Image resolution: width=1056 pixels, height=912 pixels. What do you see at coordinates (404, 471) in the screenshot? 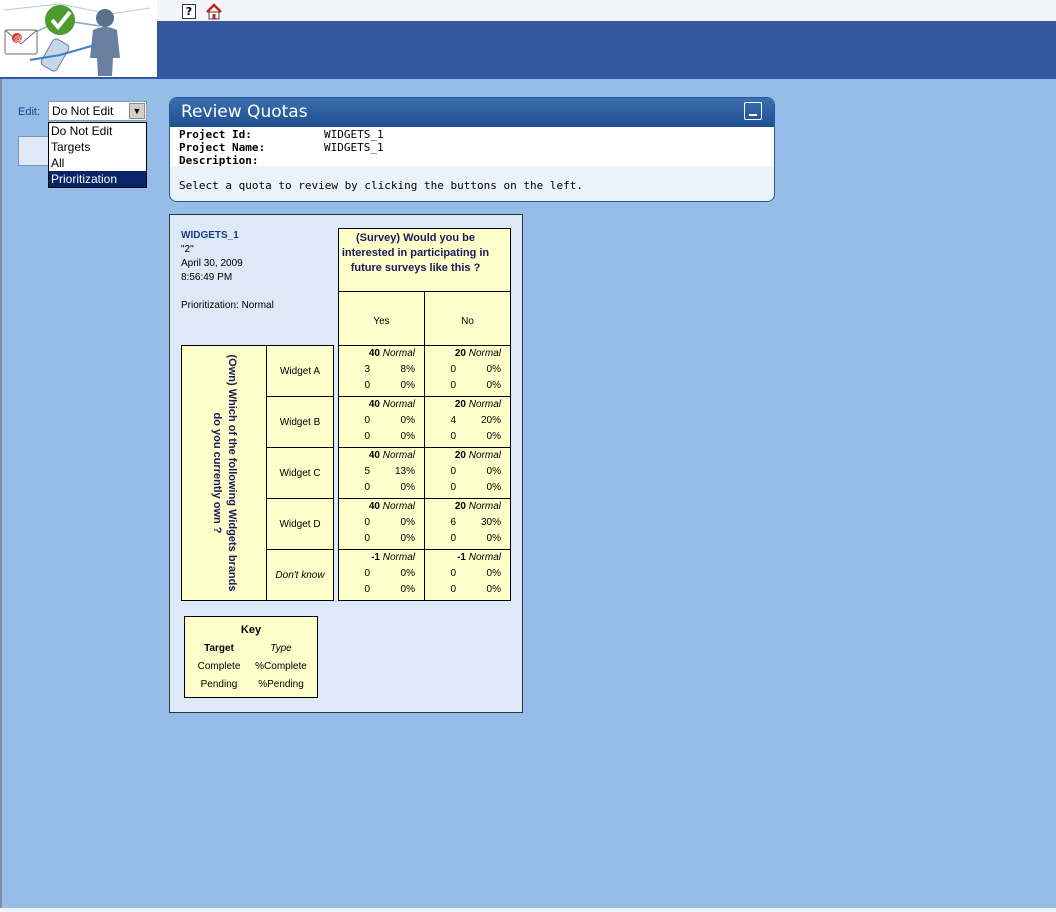
I see `cell-pct-complete: 13%` at bounding box center [404, 471].